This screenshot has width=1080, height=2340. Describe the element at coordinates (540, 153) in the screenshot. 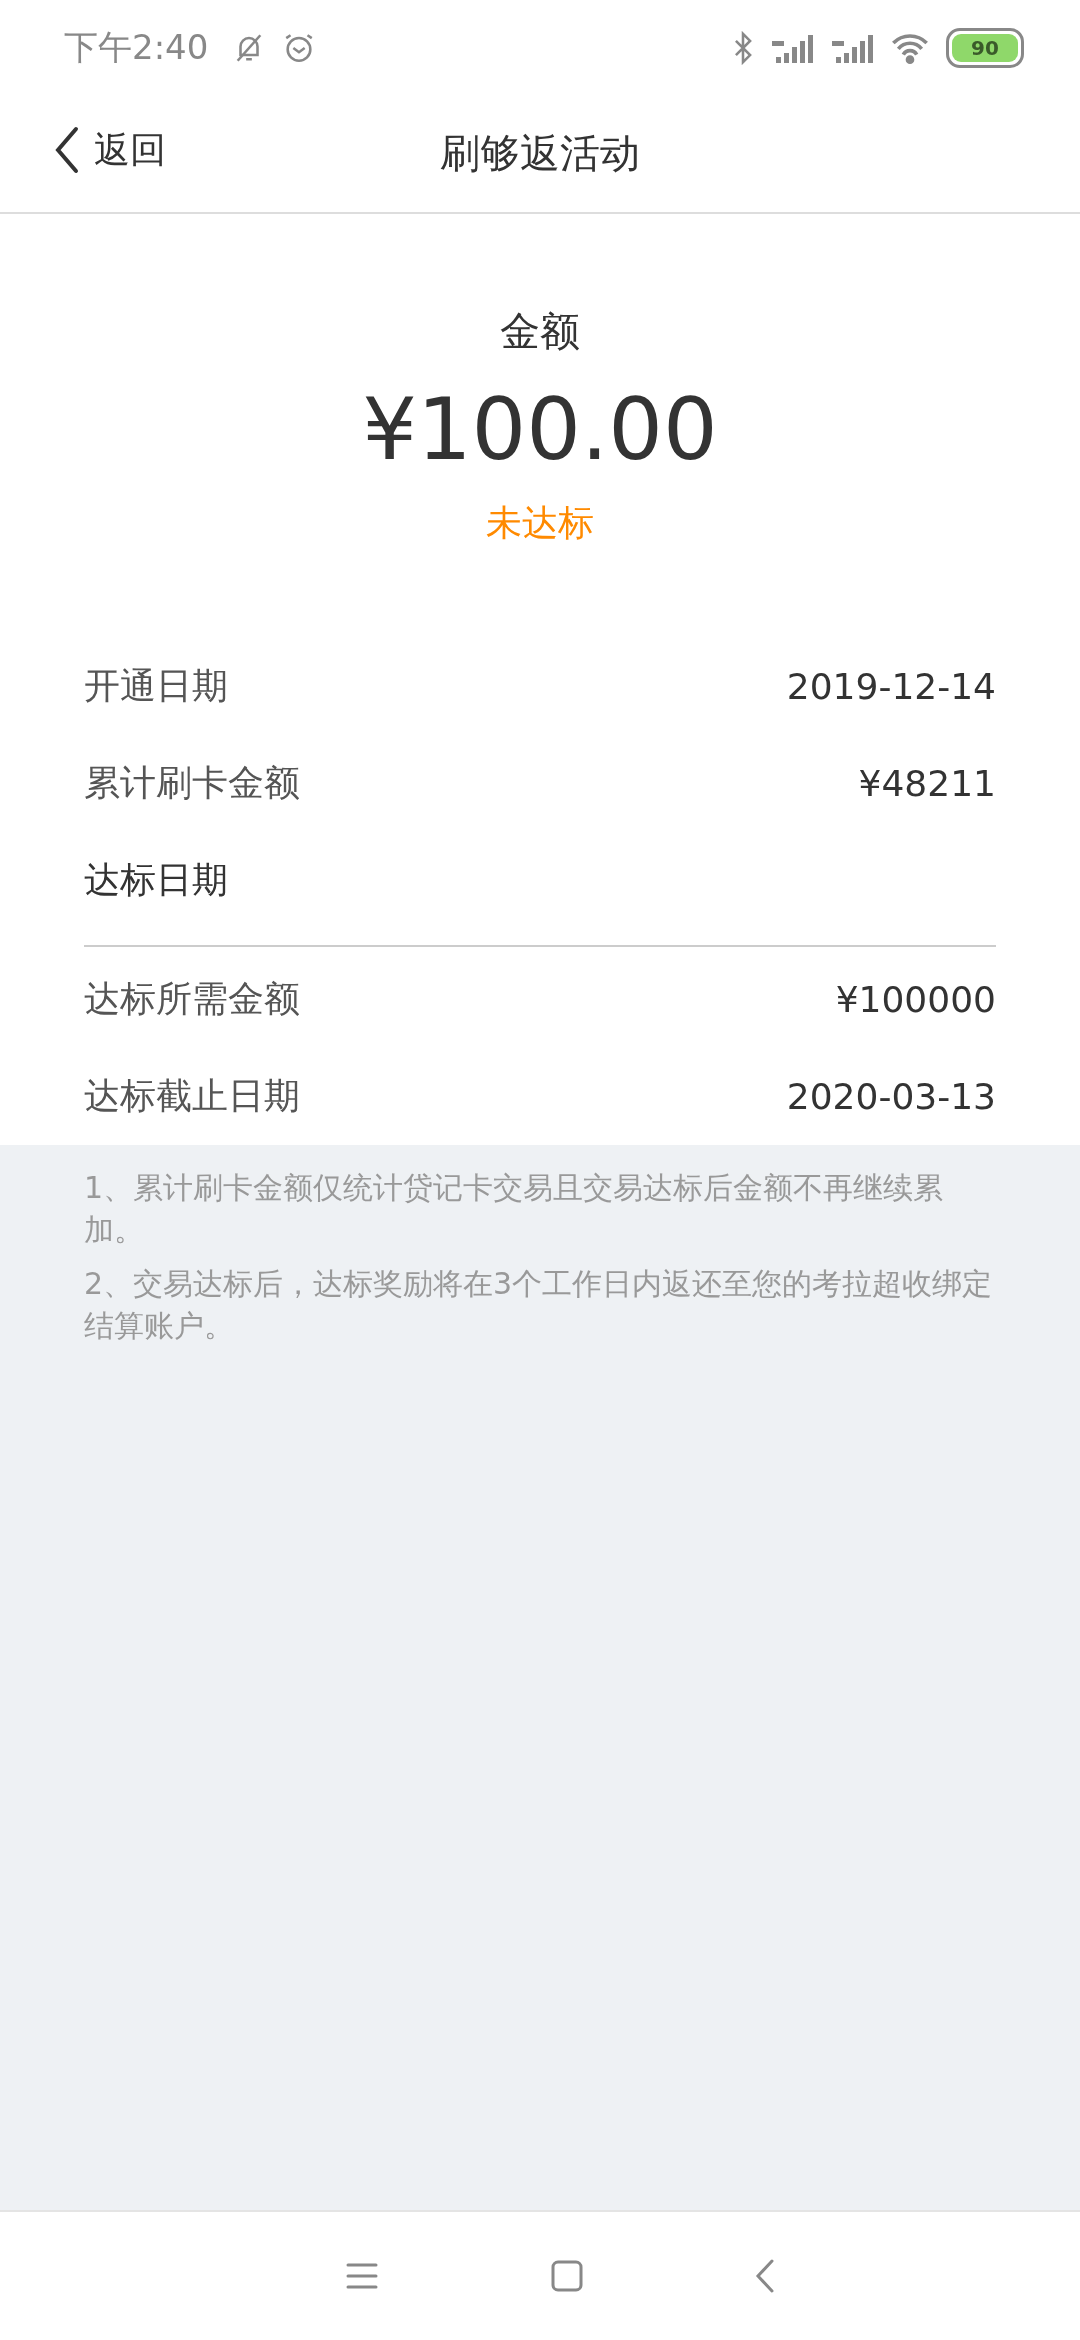

I see `page-title: 刷够返活动` at that location.